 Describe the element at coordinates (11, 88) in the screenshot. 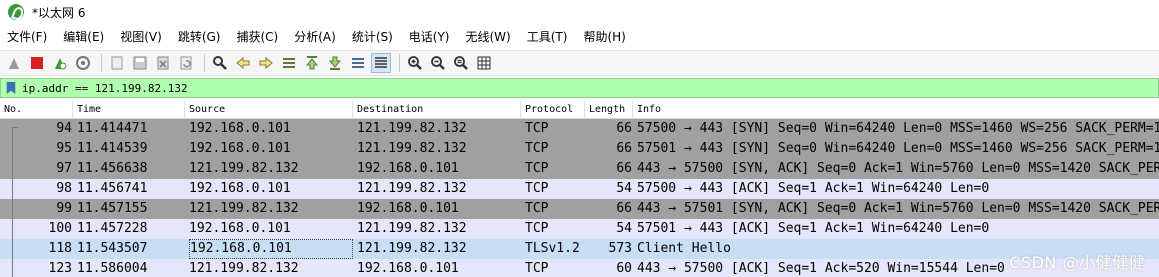

I see `filter-bookmark-icon` at that location.